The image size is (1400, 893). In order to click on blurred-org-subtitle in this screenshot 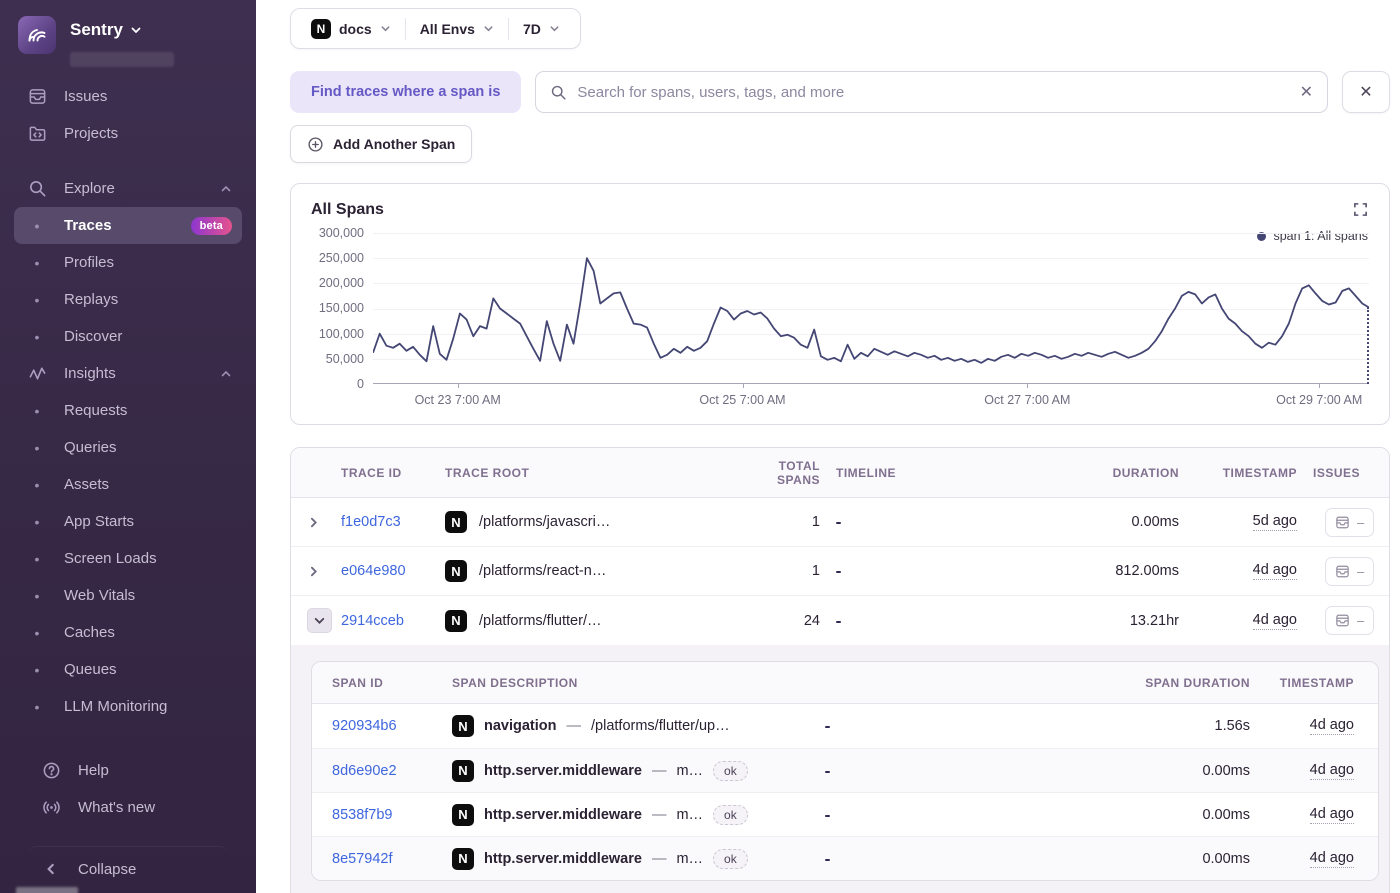, I will do `click(122, 59)`.